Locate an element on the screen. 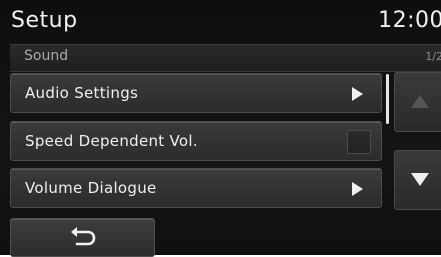  page-indicator: 1/2 is located at coordinates (433, 56).